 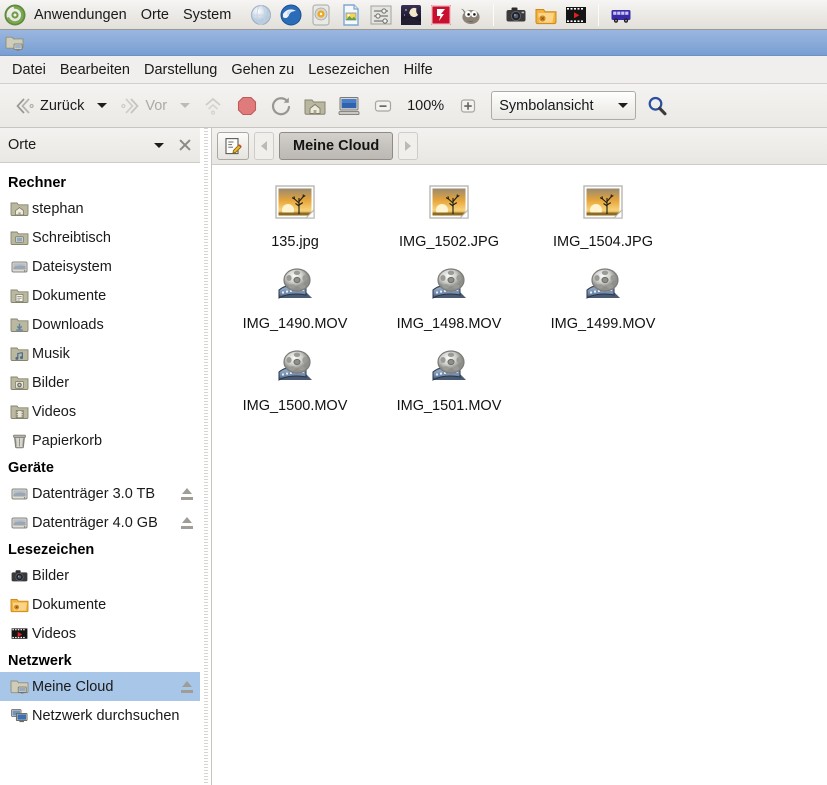 I want to click on filezilla-icon, so click(x=441, y=15).